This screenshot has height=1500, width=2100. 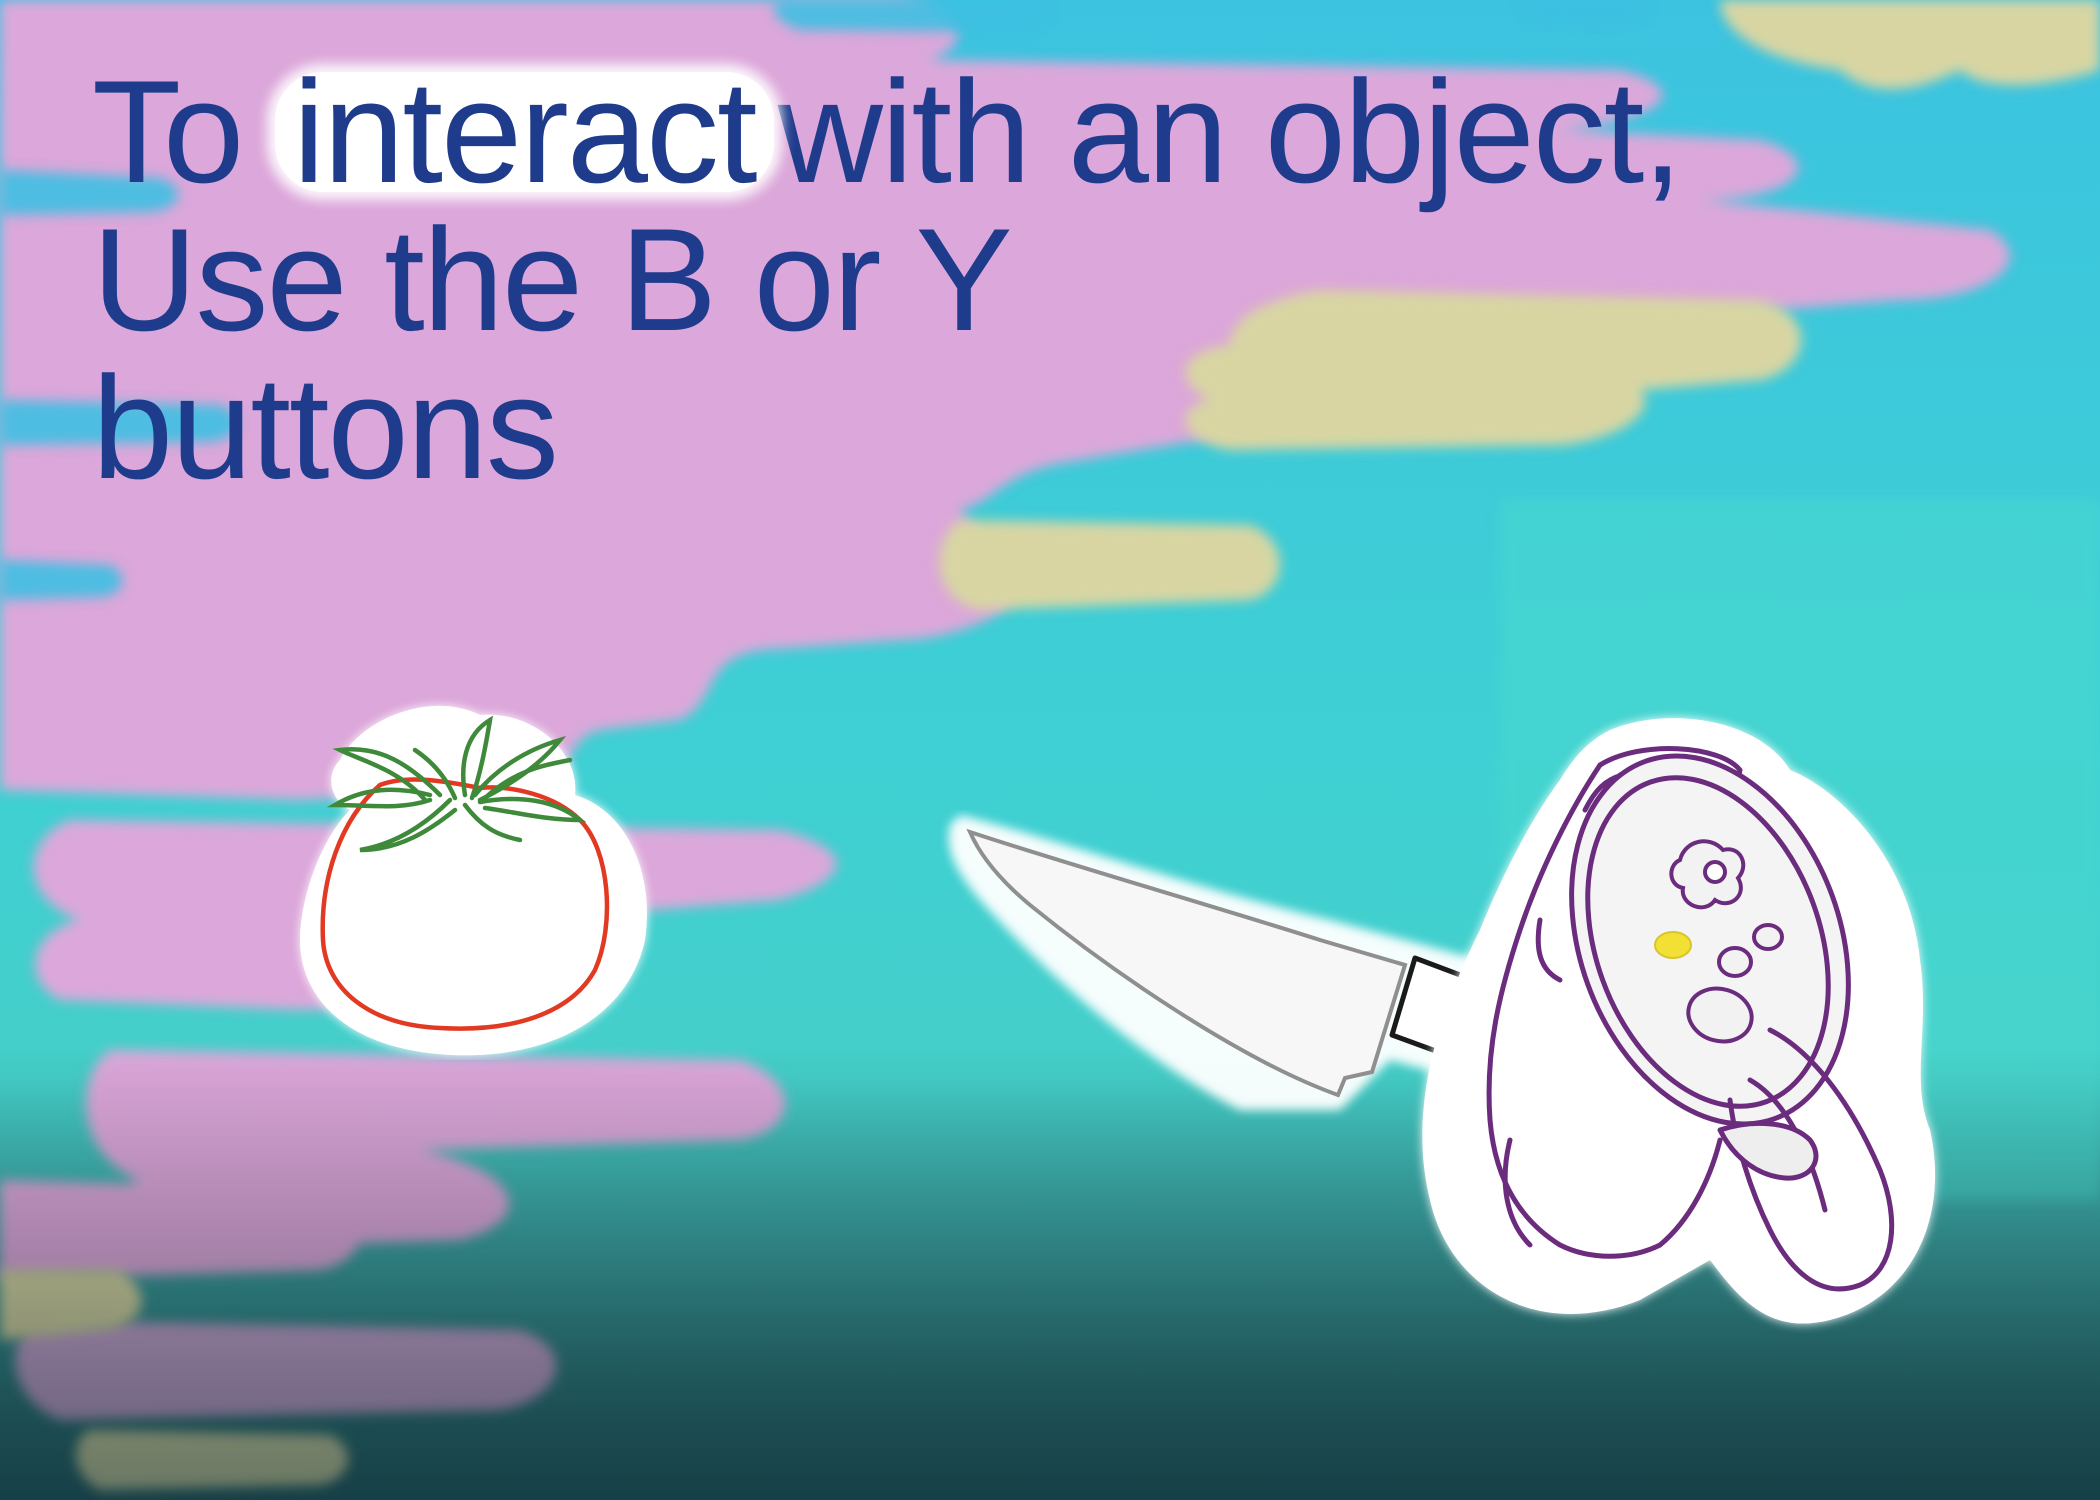 What do you see at coordinates (1230, 131) in the screenshot?
I see `instruction-suffix: with an object,` at bounding box center [1230, 131].